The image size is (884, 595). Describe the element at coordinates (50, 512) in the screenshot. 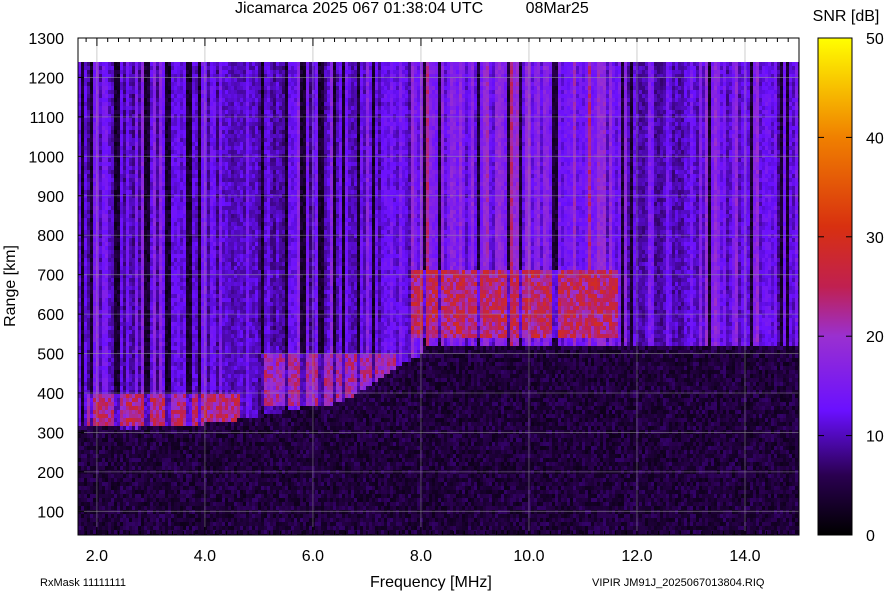

I see `y-tick-label: 100` at that location.